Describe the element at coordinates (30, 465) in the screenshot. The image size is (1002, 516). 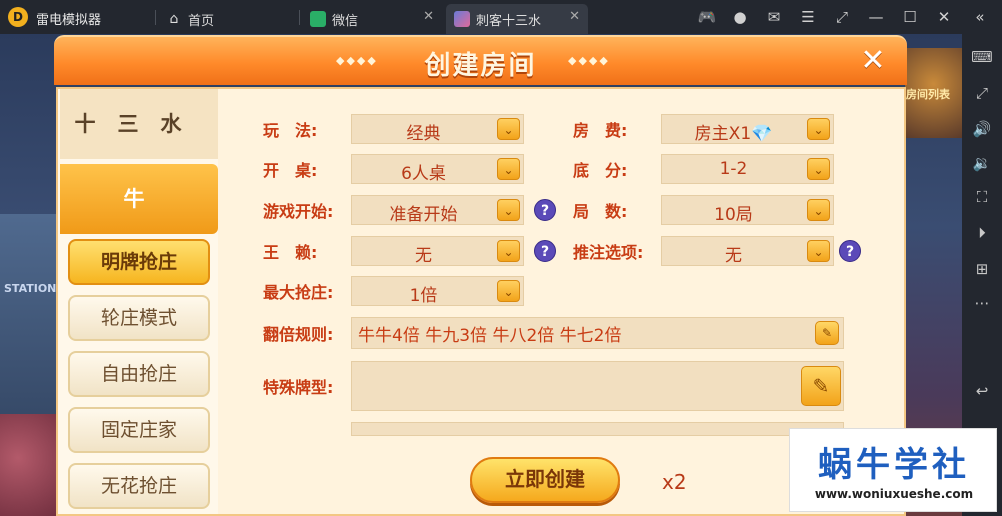
I see `background-trees` at that location.